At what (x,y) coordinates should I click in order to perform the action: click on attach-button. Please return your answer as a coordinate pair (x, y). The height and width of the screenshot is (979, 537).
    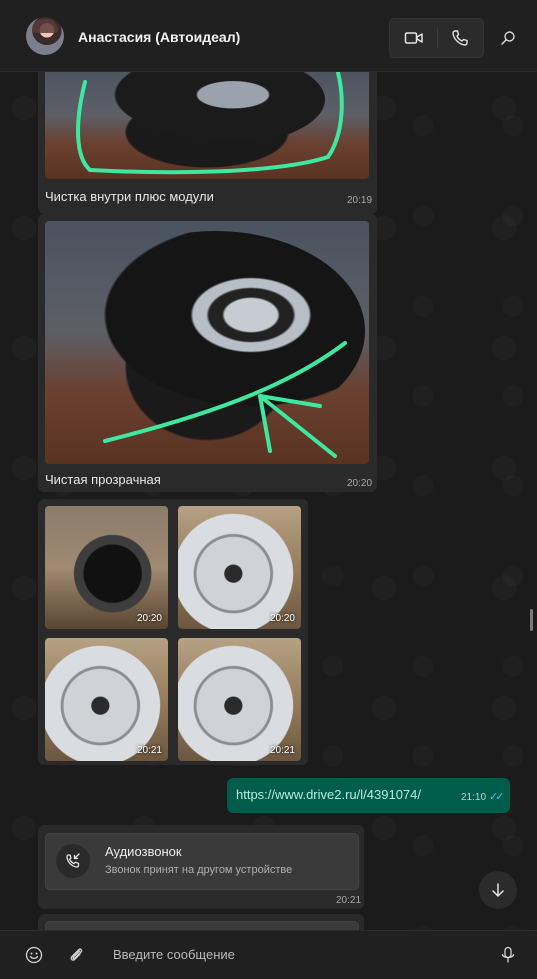
    Looking at the image, I should click on (76, 955).